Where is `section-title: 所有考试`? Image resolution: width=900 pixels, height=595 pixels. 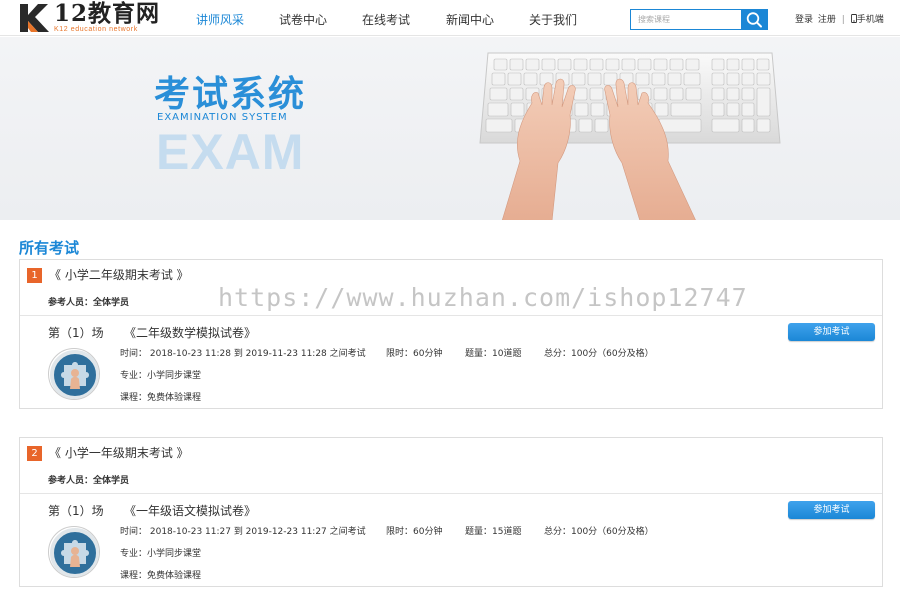
section-title: 所有考试 is located at coordinates (49, 248).